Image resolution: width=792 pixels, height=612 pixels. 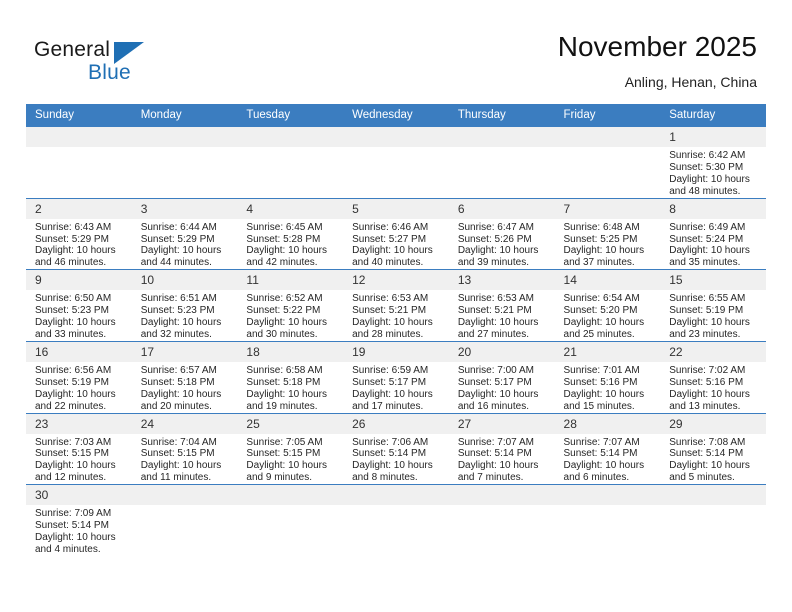 What do you see at coordinates (71, 263) in the screenshot?
I see `daylight-duration-line2: and 46 minutes.` at bounding box center [71, 263].